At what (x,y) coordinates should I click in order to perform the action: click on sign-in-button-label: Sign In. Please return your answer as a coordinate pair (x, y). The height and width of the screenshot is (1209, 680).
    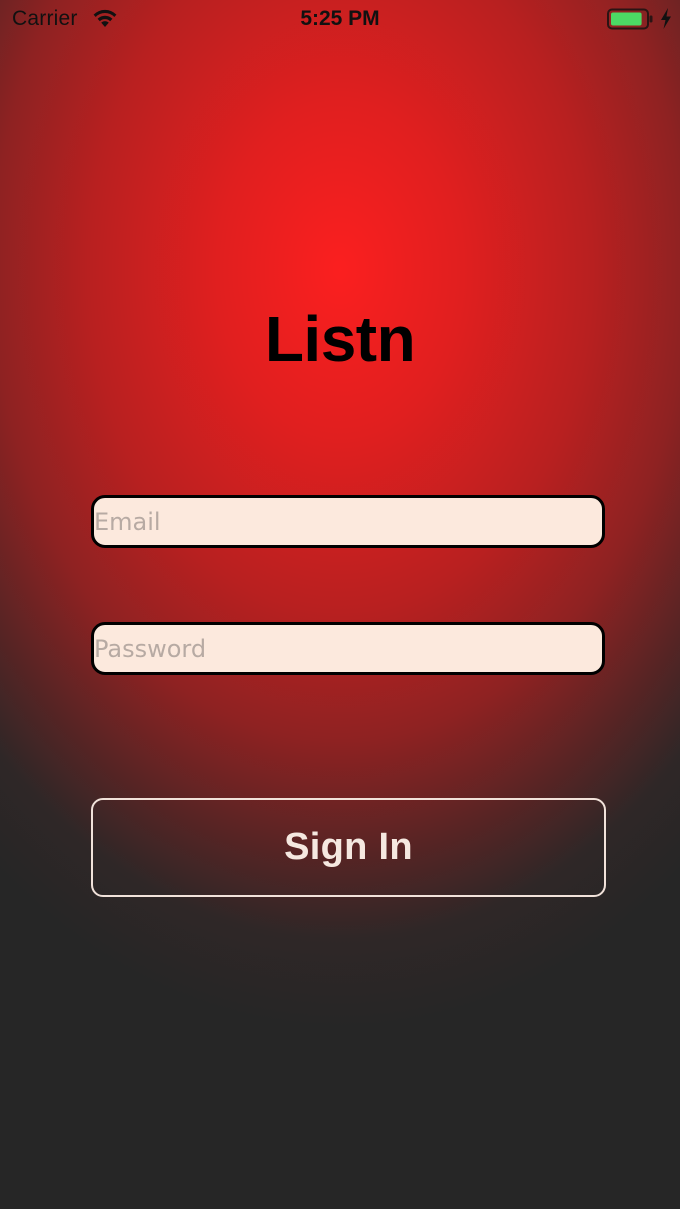
    Looking at the image, I should click on (348, 847).